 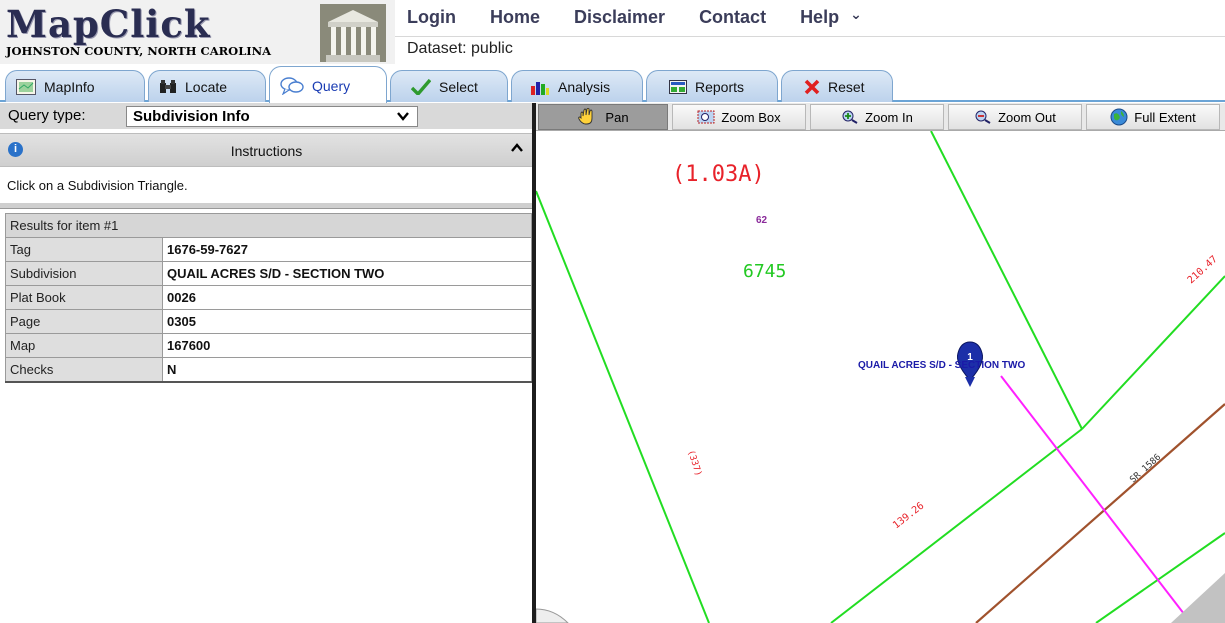 I want to click on nav-help: Help ⌄, so click(x=831, y=21).